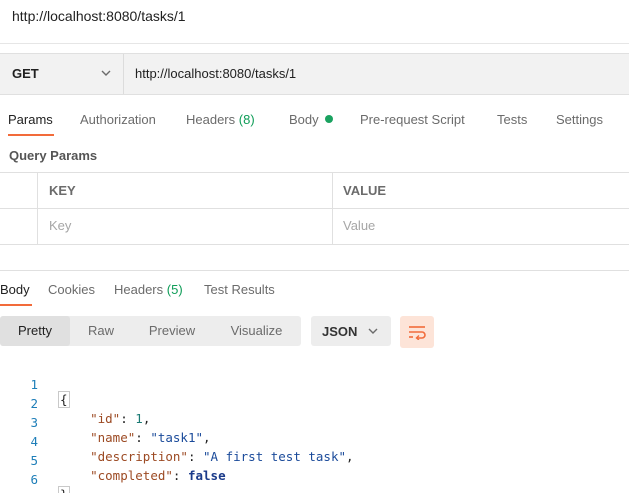 The height and width of the screenshot is (493, 629). I want to click on status-dot-icon, so click(328, 119).